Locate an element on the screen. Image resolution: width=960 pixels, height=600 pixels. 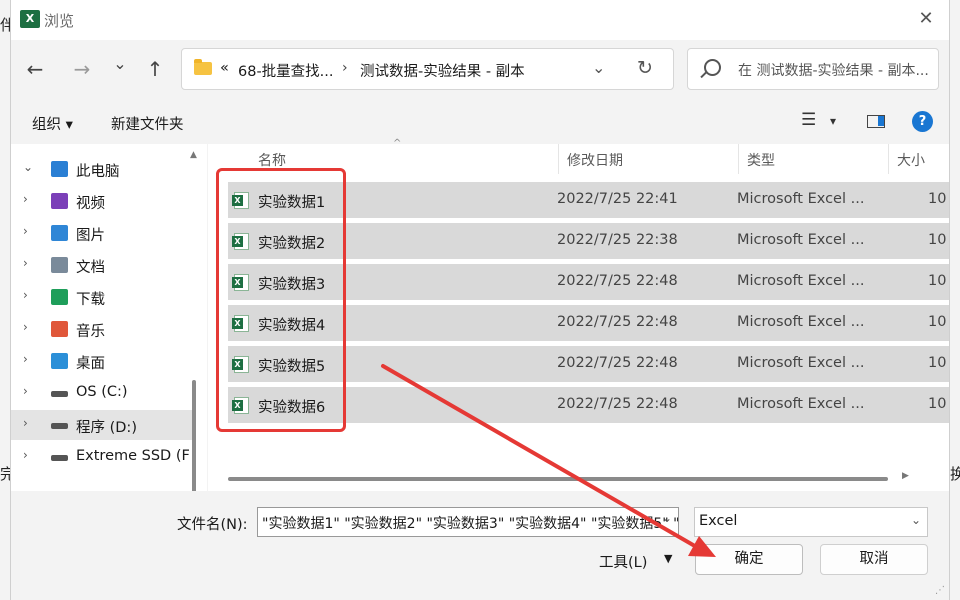
sidebar-item: › 文档 is located at coordinates (102, 265).